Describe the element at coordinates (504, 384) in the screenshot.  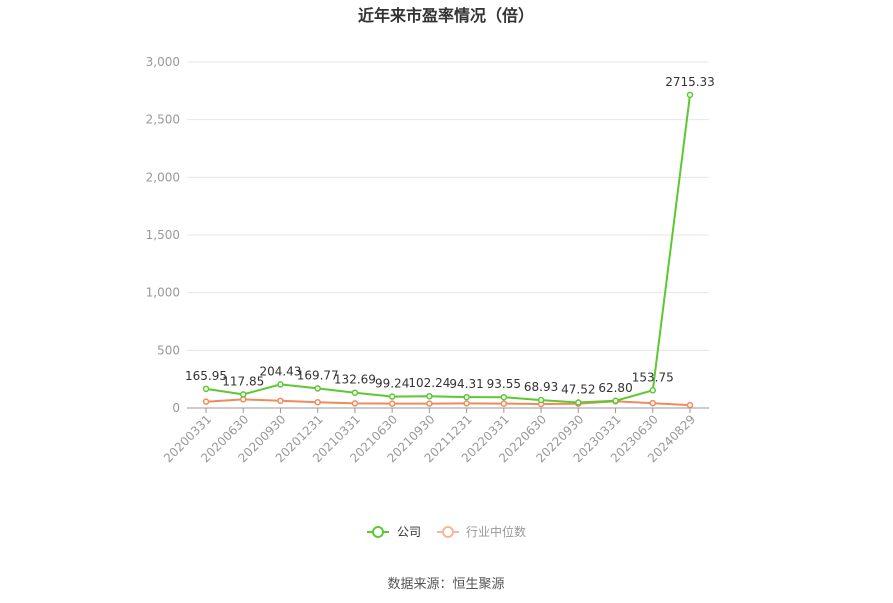
I see `data-label: 93.55` at that location.